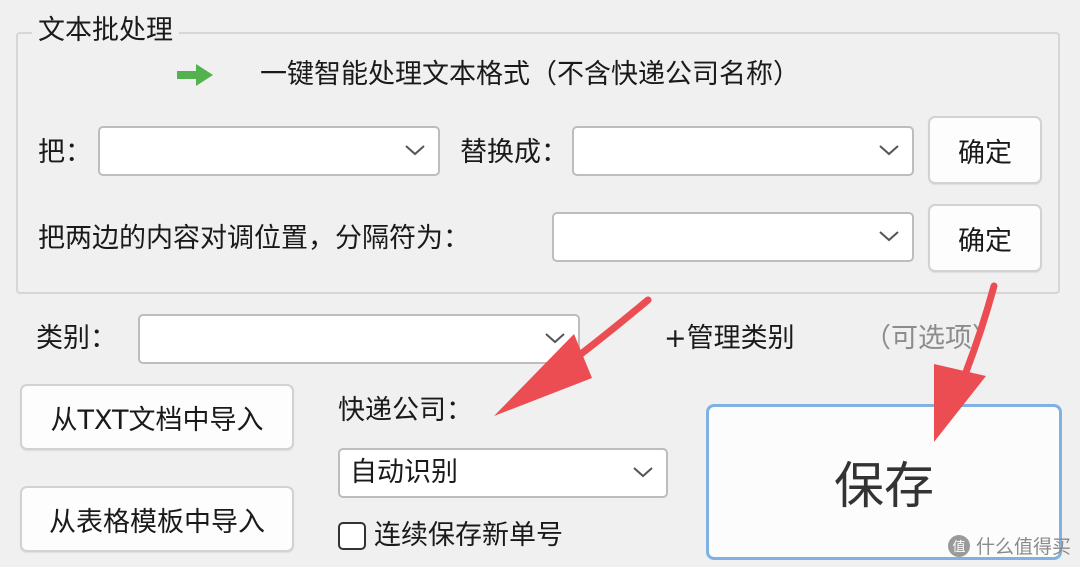 This screenshot has height=567, width=1080. What do you see at coordinates (1024, 547) in the screenshot?
I see `watermark-text: 什么值得买` at bounding box center [1024, 547].